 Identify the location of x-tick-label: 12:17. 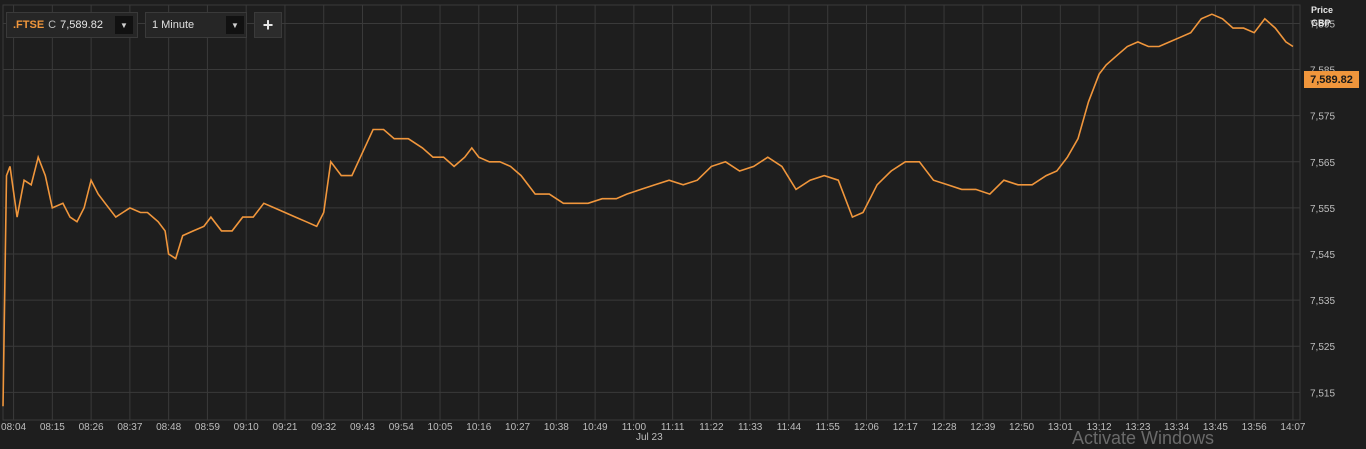
(905, 427).